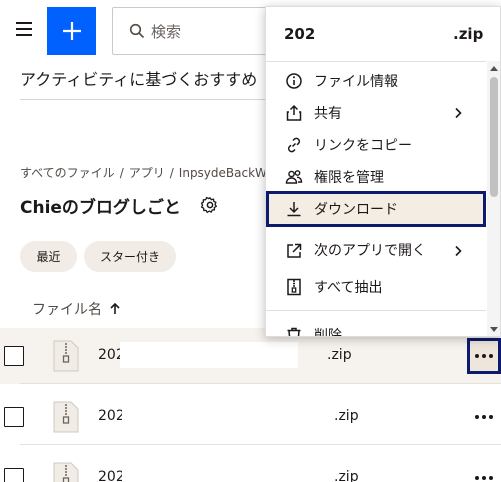 This screenshot has width=501, height=482. What do you see at coordinates (67, 173) in the screenshot?
I see `breadcrumb-item-all-files: すべてのファイル` at bounding box center [67, 173].